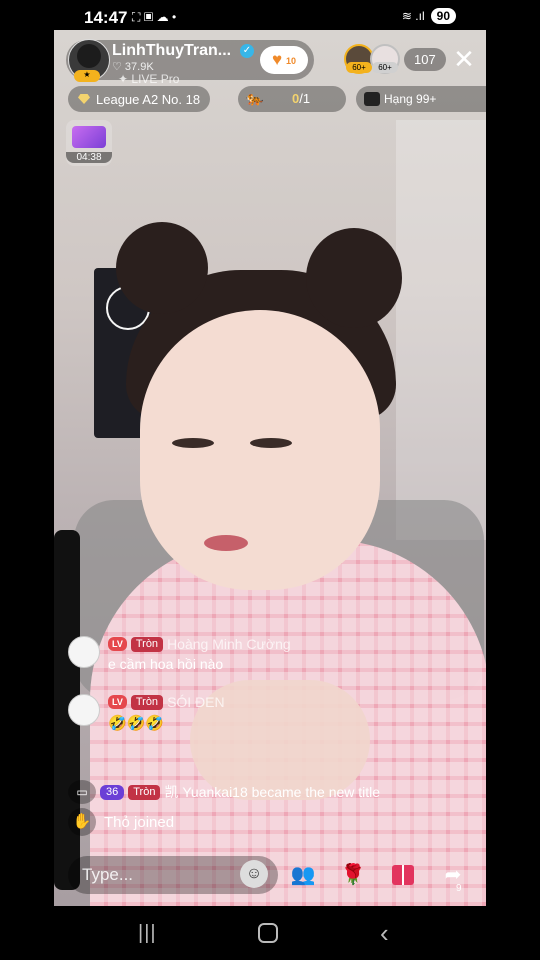 The height and width of the screenshot is (960, 540). What do you see at coordinates (272, 792) in the screenshot?
I see `announcement-text: 凯 Yuankai18 became the new title` at bounding box center [272, 792].